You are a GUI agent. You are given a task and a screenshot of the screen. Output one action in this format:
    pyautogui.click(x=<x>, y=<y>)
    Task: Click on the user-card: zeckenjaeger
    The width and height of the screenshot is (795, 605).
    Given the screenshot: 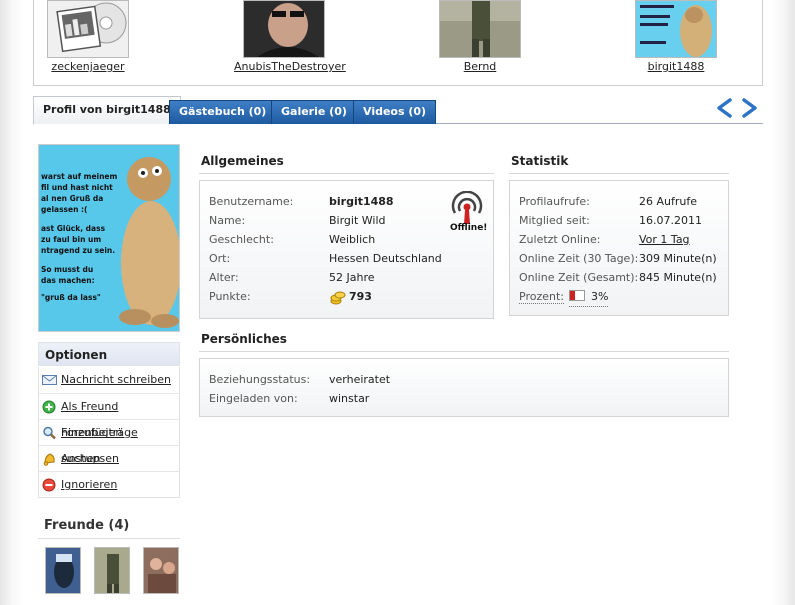 What is the action you would take?
    pyautogui.click(x=88, y=36)
    